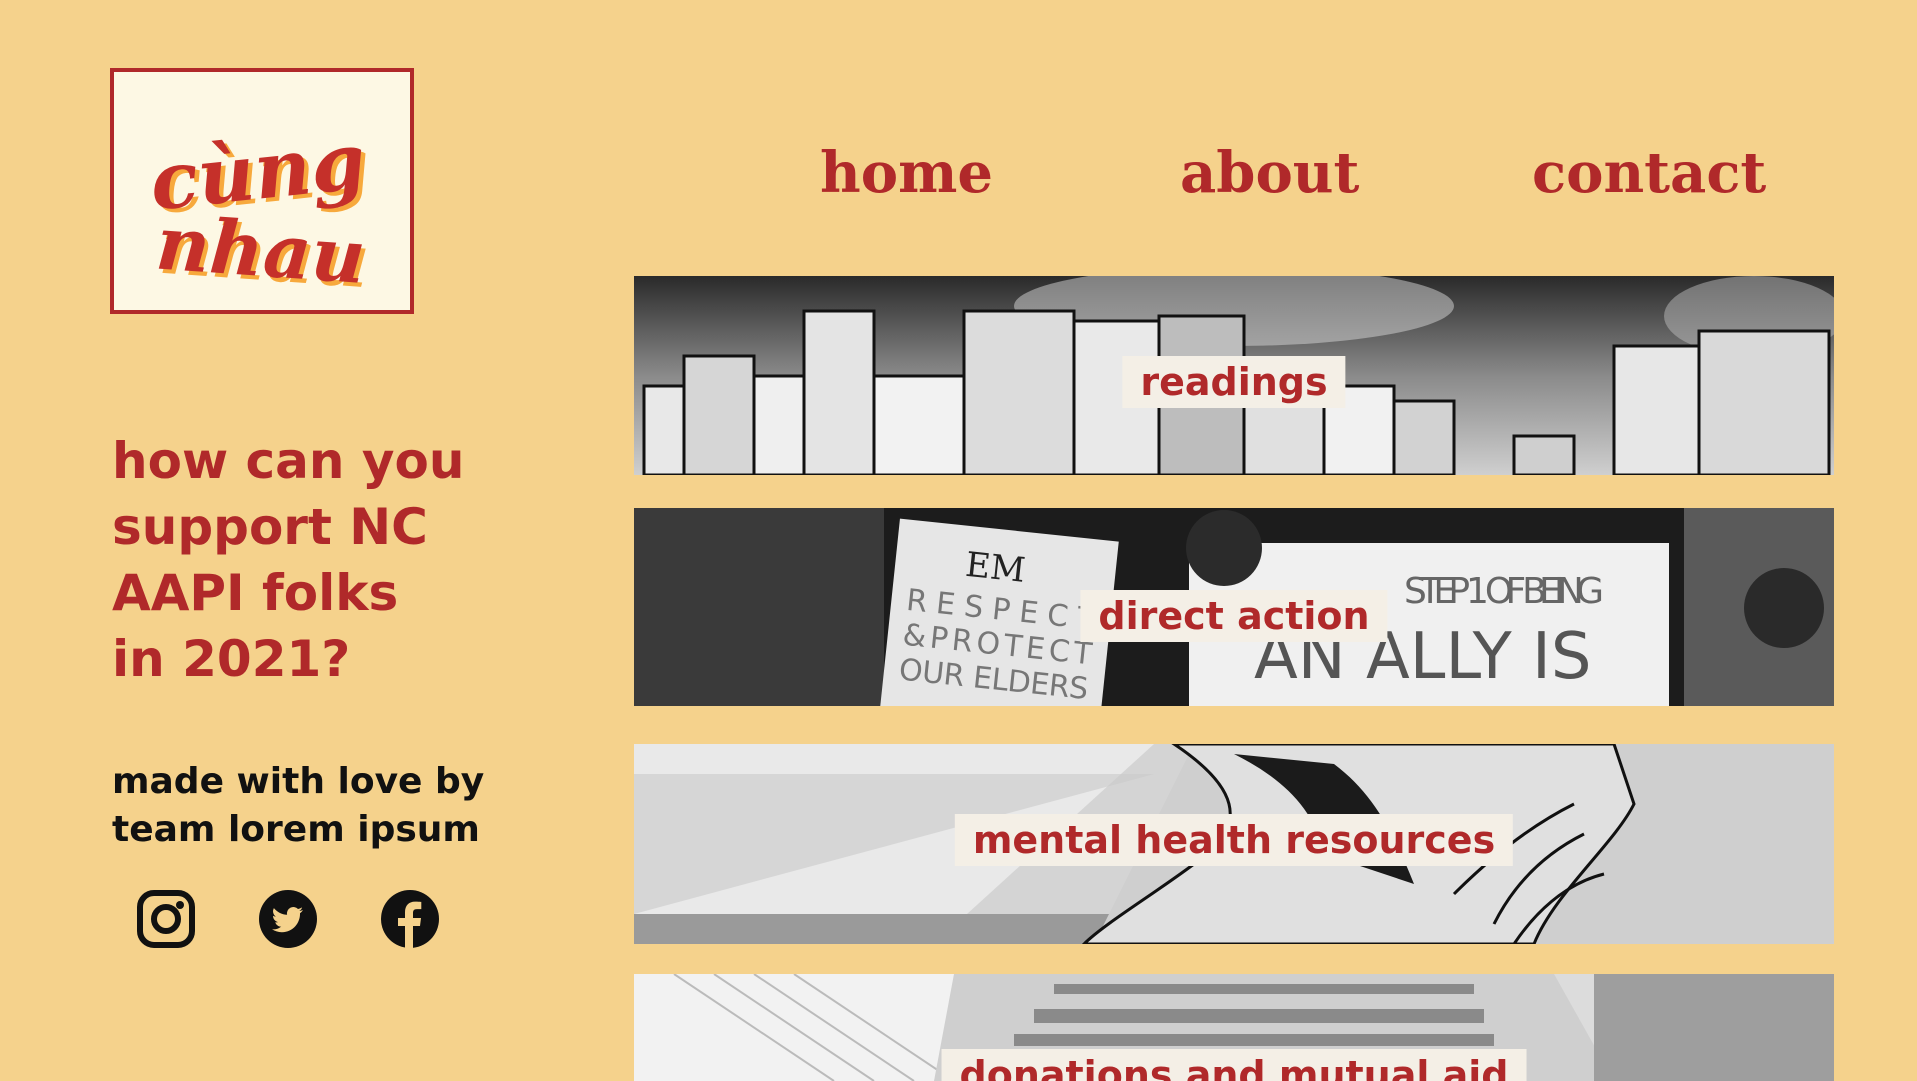 This screenshot has height=1081, width=1917. What do you see at coordinates (166, 919) in the screenshot?
I see `instagram-icon` at bounding box center [166, 919].